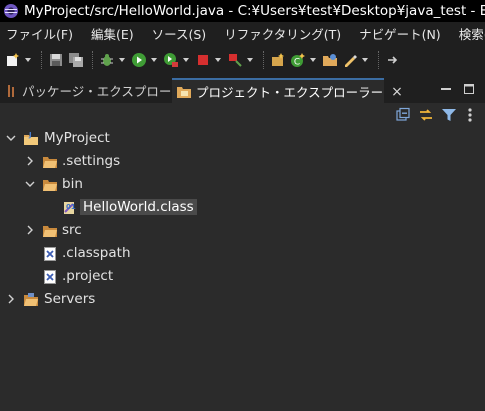 The height and width of the screenshot is (411, 485). I want to click on tree-item-classpath: .classpath, so click(242, 253).